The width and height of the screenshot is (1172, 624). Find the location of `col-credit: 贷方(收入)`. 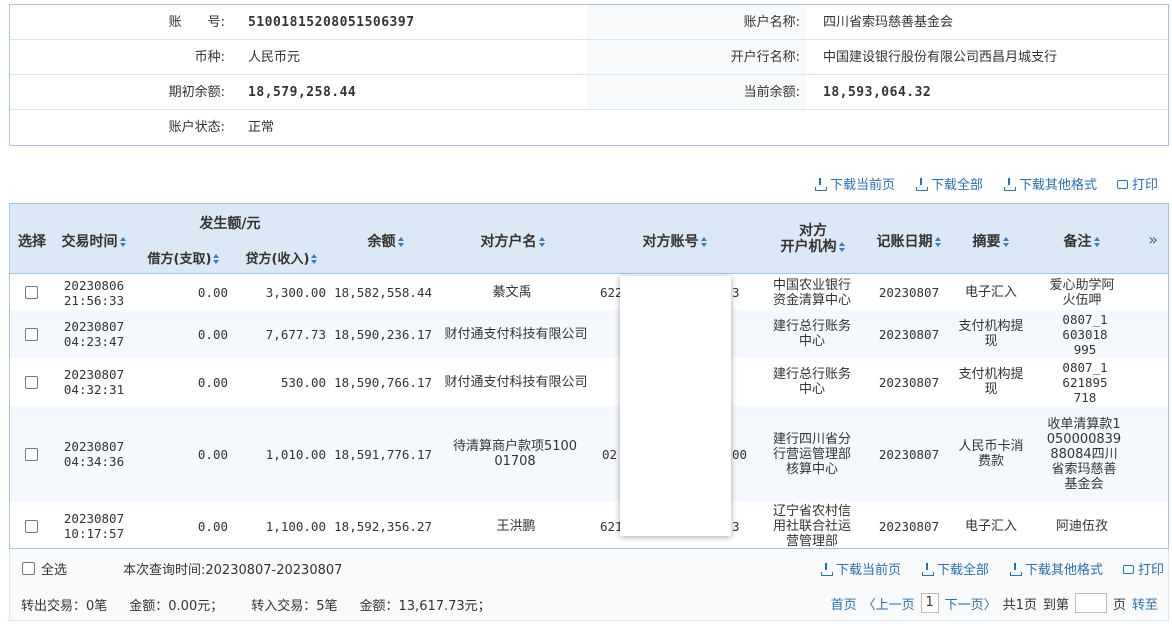

col-credit: 贷方(收入) is located at coordinates (282, 257).